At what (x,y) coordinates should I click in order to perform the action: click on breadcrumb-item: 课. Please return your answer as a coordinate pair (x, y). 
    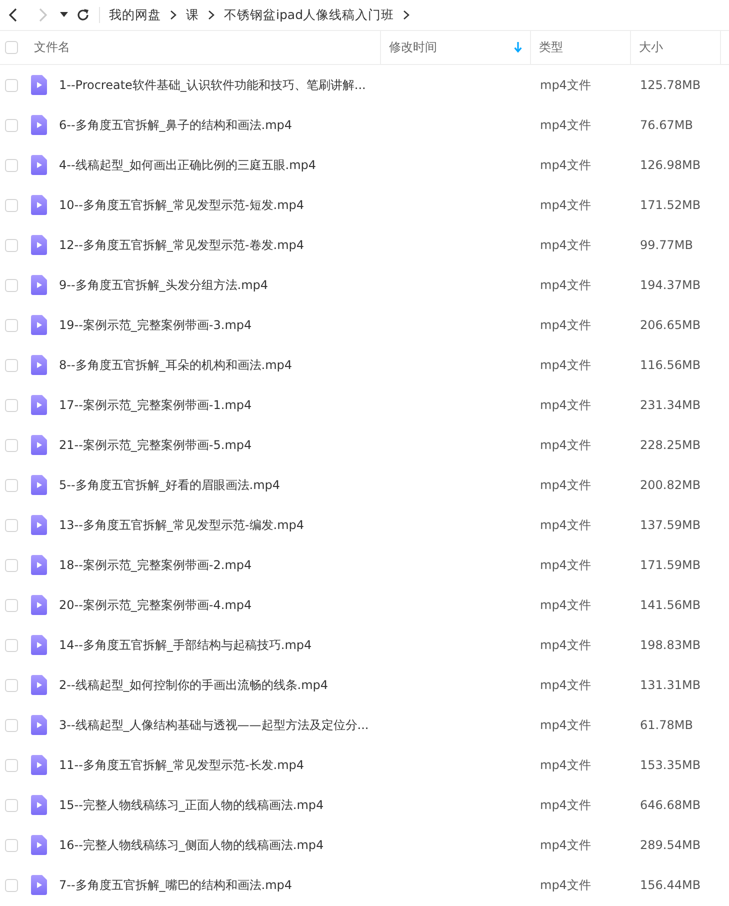
    Looking at the image, I should click on (192, 15).